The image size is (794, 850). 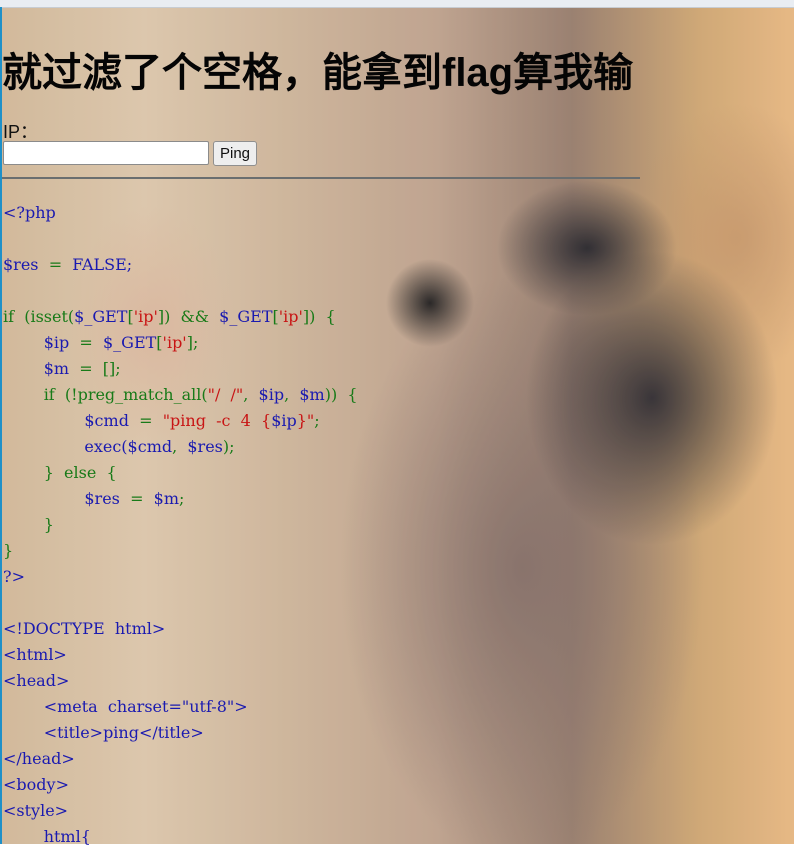 I want to click on code-line: <meta charset="utf-8">, so click(x=125, y=706).